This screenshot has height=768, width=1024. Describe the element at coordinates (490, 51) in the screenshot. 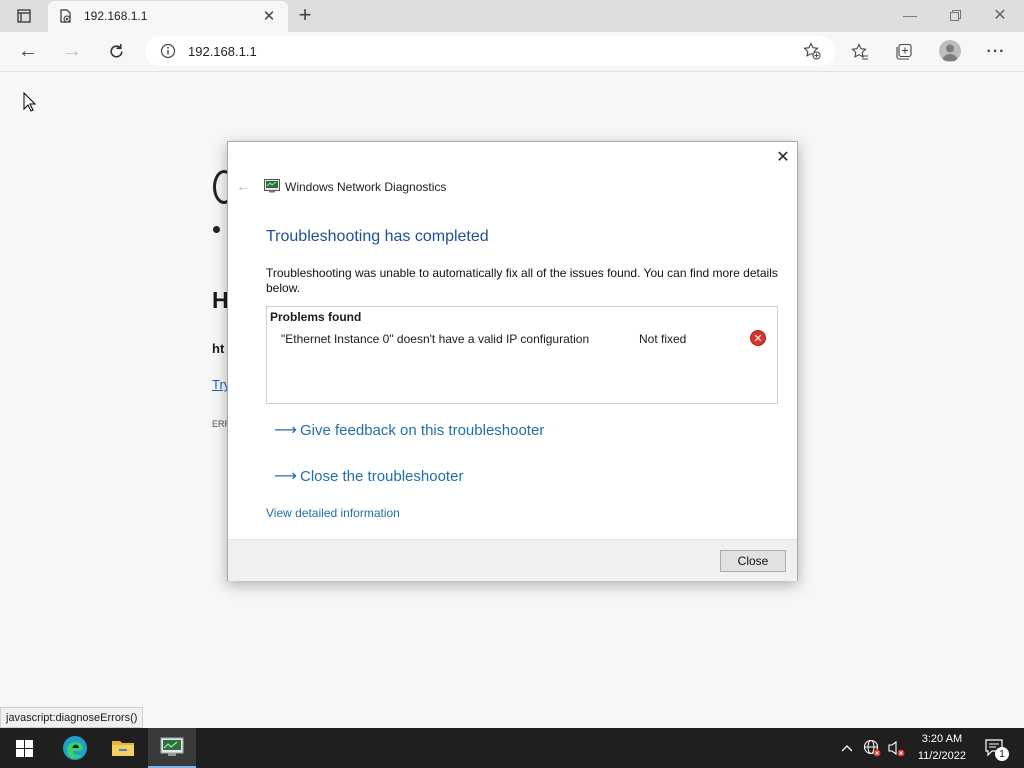

I see `address-bar: 192.168.1.1` at that location.